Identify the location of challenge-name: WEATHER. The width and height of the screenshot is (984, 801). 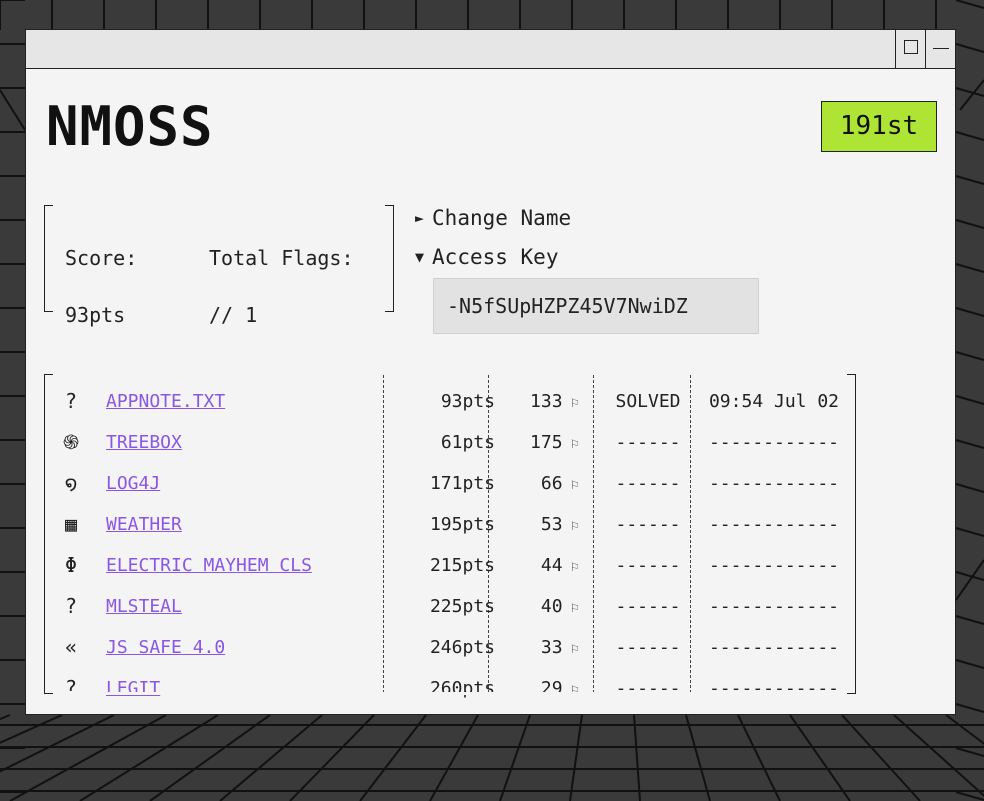
(144, 524).